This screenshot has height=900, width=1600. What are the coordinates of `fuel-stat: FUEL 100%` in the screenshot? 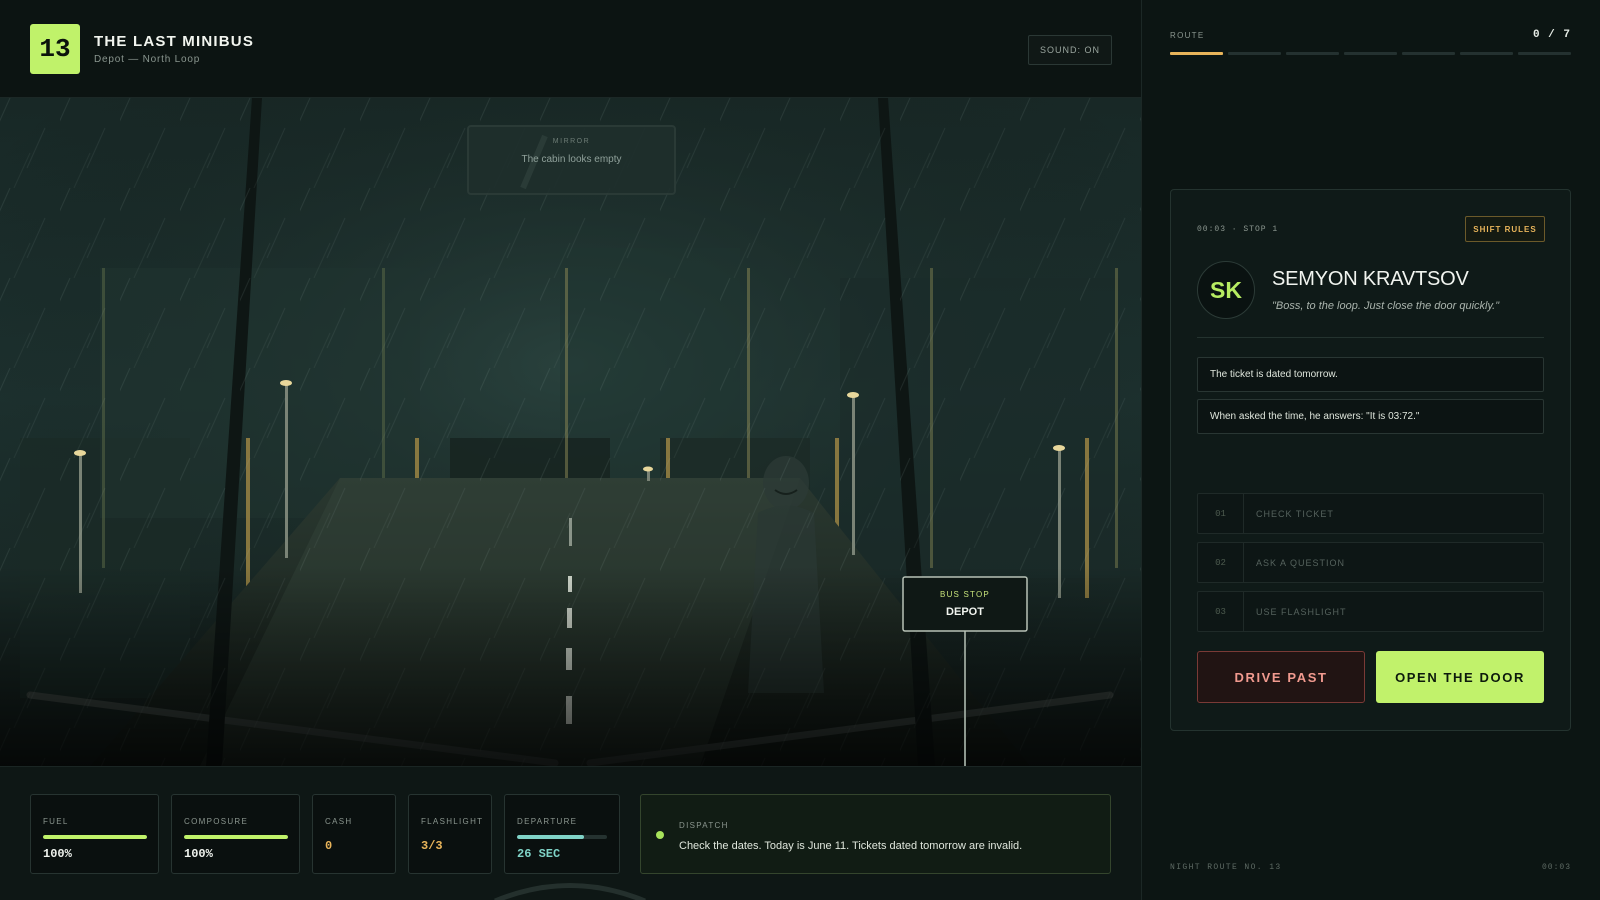 It's located at (94, 834).